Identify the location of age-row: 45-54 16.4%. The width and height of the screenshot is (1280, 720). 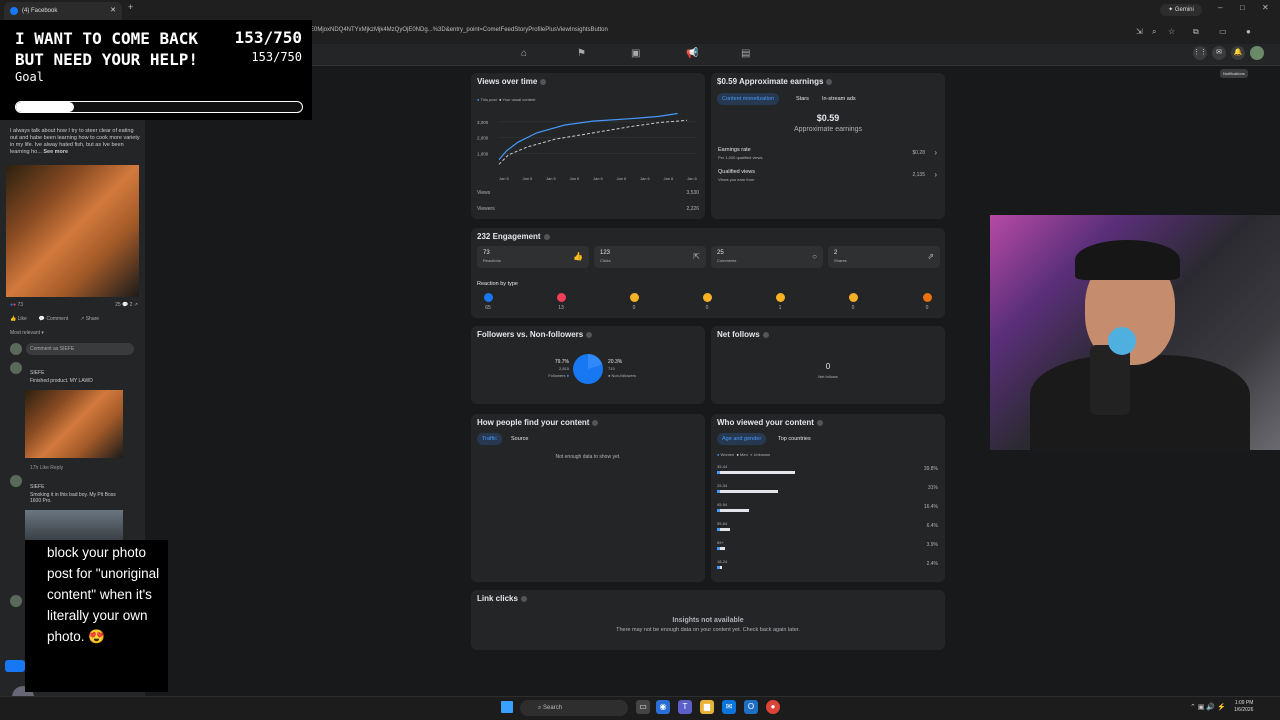
(829, 507).